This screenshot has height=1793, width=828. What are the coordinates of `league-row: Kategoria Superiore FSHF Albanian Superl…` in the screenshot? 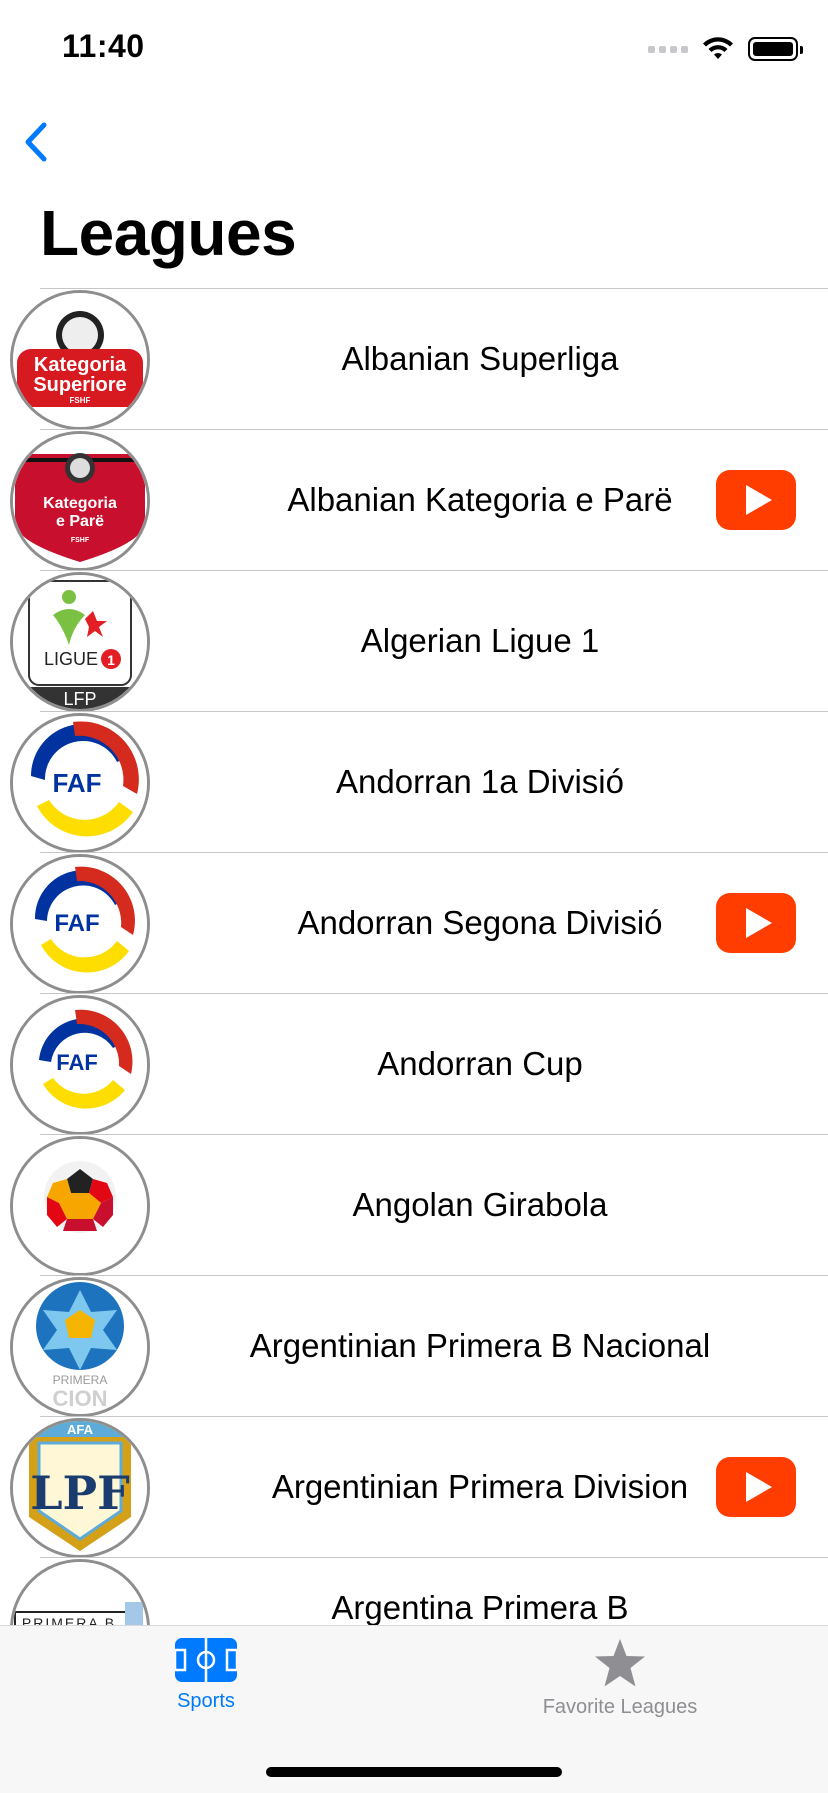 It's located at (419, 359).